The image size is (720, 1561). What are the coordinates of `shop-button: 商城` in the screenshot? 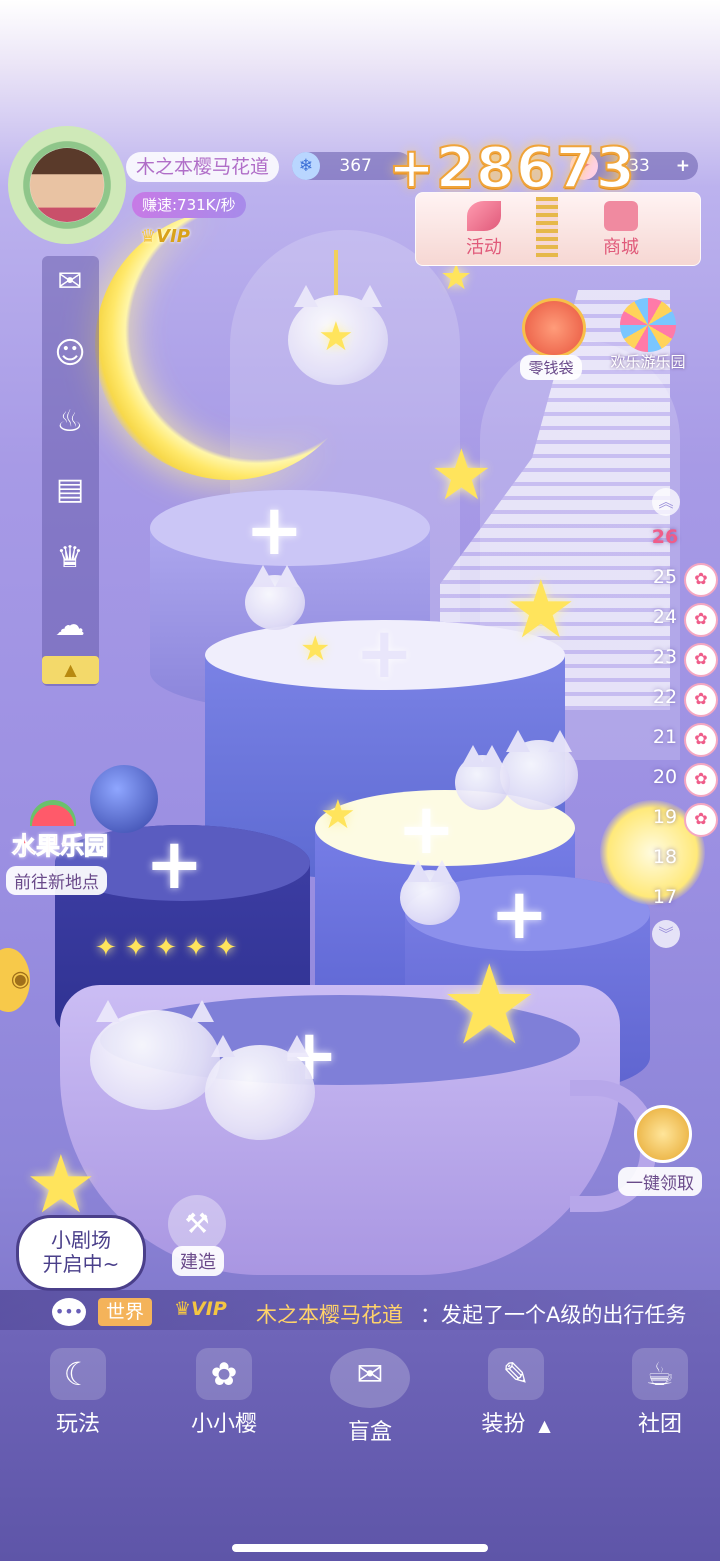 It's located at (621, 229).